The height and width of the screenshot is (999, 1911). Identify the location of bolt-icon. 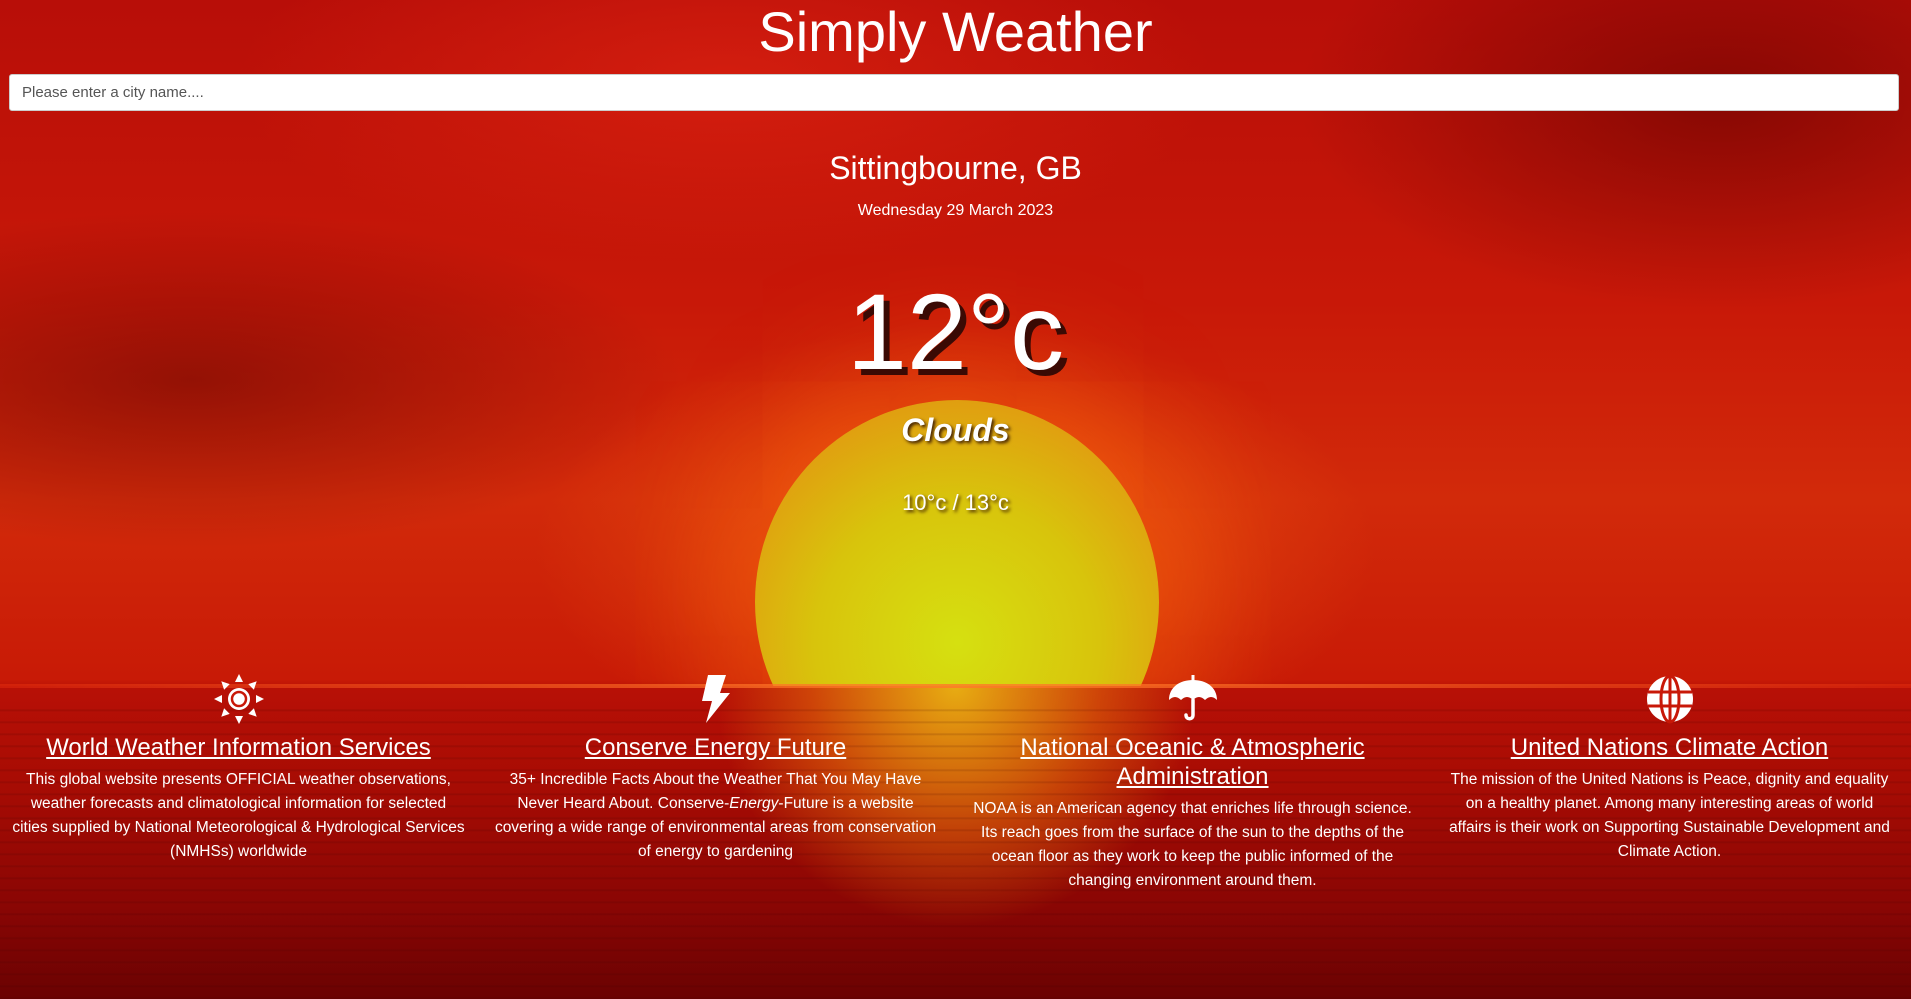
(715, 699).